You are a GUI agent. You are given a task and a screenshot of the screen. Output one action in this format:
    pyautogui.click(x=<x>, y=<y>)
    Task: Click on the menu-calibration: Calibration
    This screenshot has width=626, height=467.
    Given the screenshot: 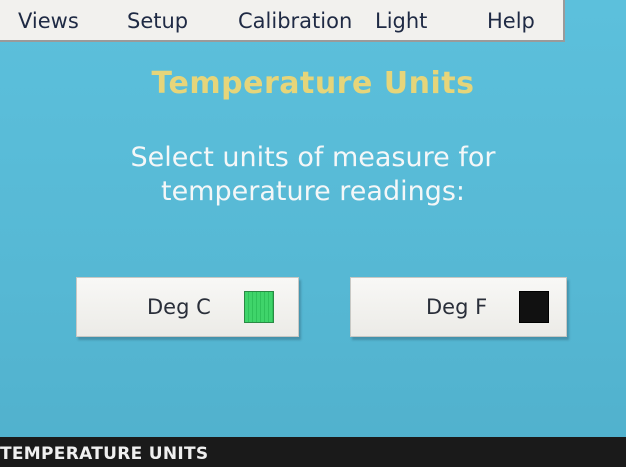 What is the action you would take?
    pyautogui.click(x=295, y=21)
    